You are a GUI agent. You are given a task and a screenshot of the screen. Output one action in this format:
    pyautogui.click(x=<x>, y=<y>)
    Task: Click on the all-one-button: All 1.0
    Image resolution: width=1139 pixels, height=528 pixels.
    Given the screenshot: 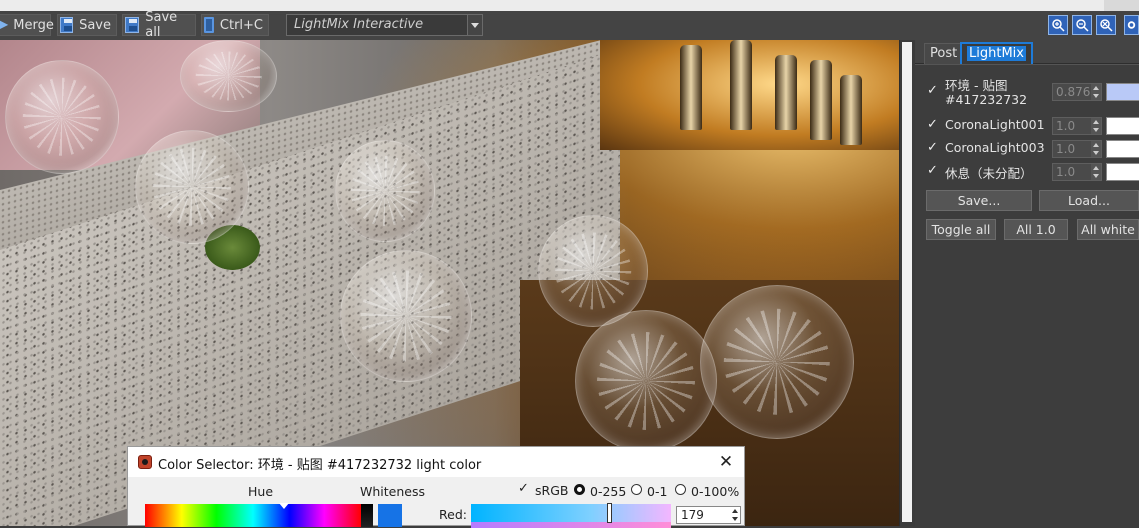 What is the action you would take?
    pyautogui.click(x=1036, y=229)
    